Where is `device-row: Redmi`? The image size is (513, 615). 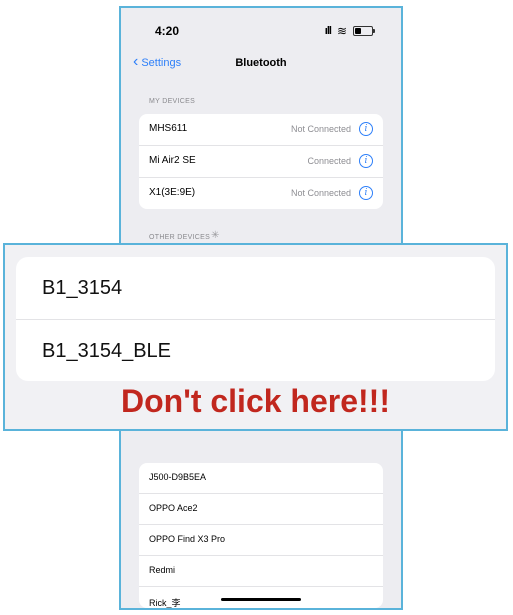
device-row: Redmi is located at coordinates (261, 571).